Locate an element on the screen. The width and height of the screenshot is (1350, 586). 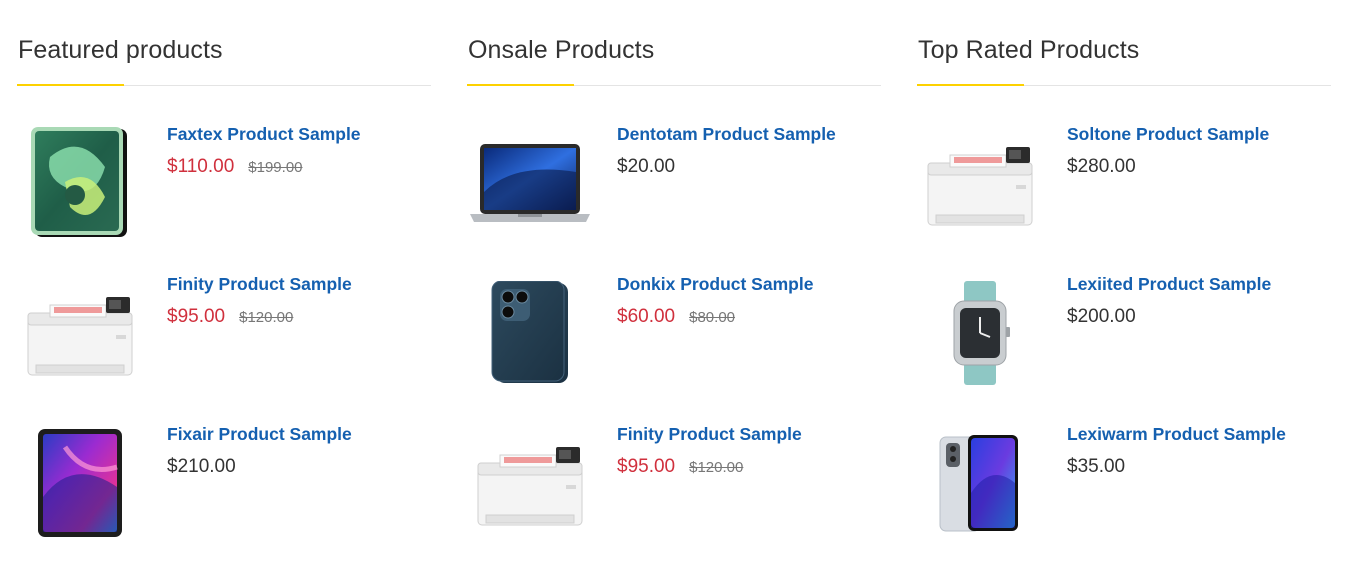
product-item: Donkix Product Sample $60.00 $80.00 is located at coordinates (674, 338).